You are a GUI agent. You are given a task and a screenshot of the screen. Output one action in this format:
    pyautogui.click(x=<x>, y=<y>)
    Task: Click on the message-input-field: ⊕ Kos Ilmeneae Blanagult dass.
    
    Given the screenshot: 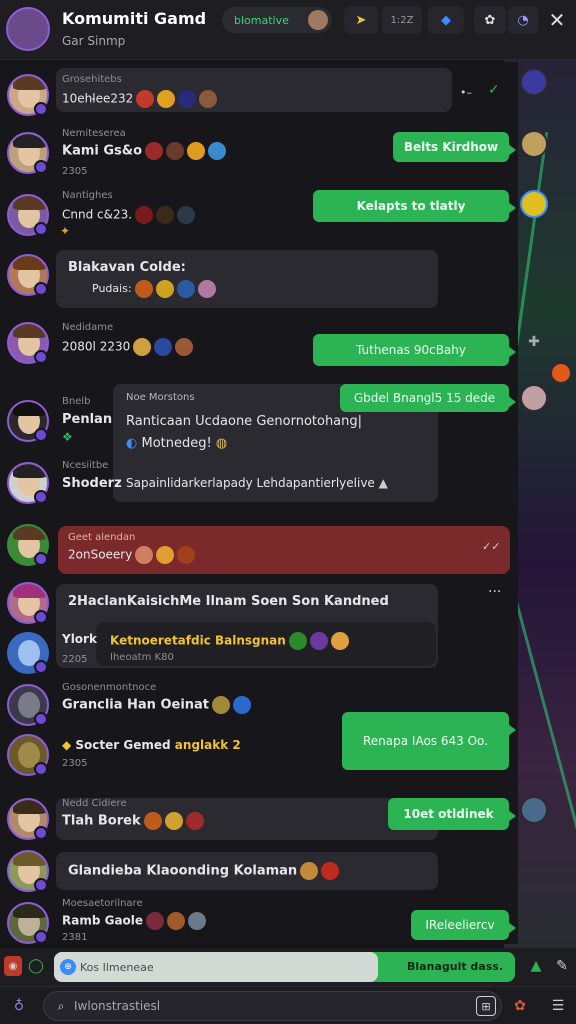 What is the action you would take?
    pyautogui.click(x=284, y=967)
    